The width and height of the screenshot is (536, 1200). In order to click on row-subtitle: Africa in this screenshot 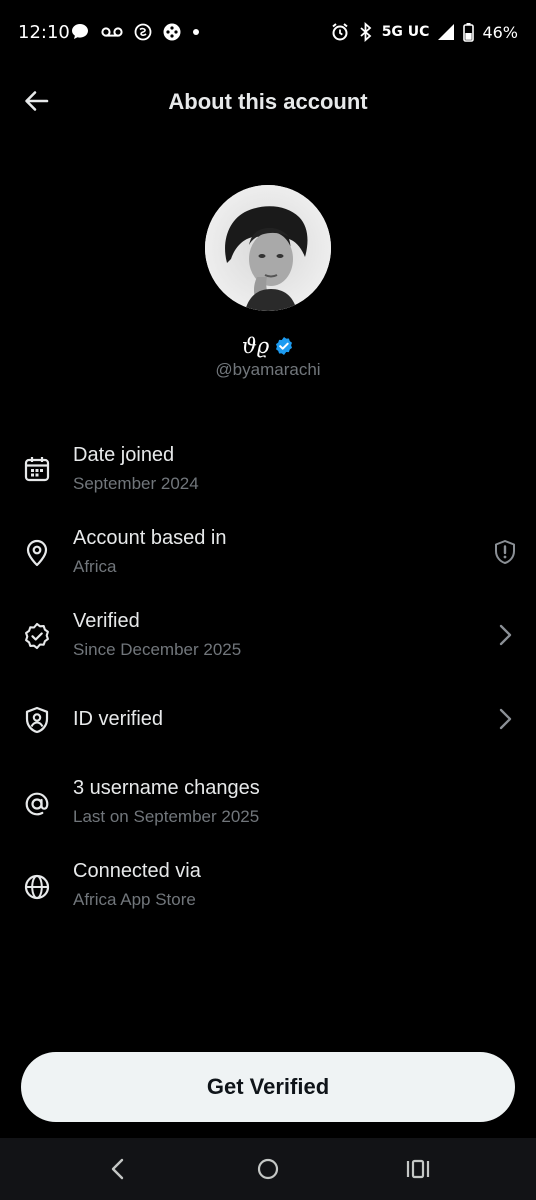, I will do `click(95, 566)`.